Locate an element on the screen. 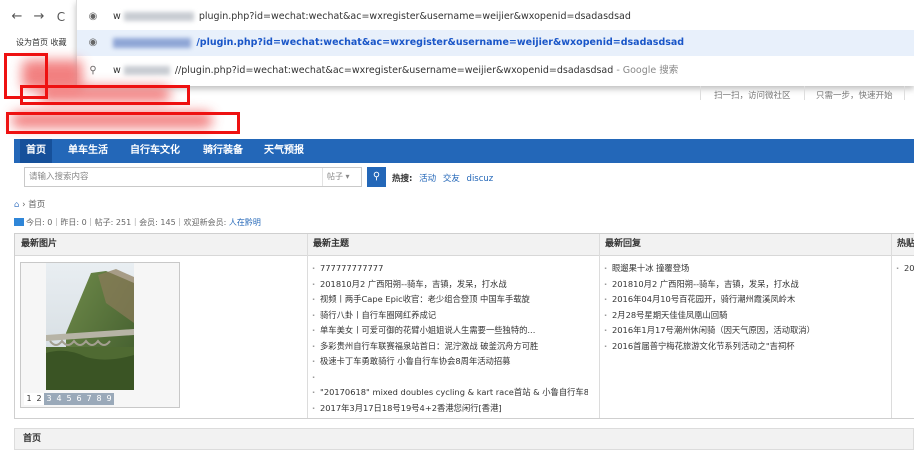  breadcrumb: ⌂ › 首页 is located at coordinates (29, 204).